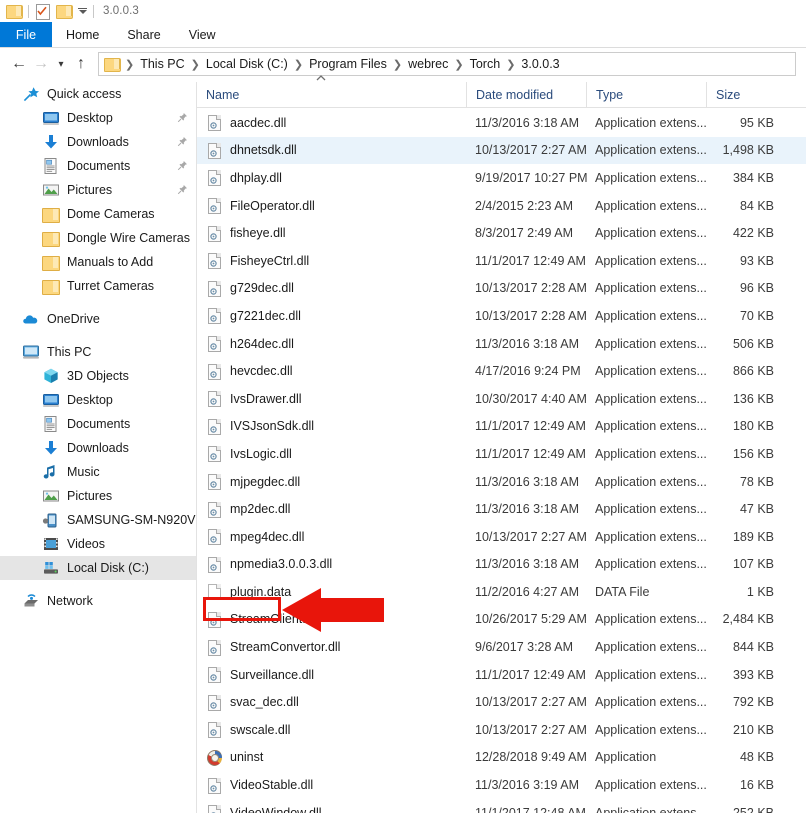 The image size is (806, 813). Describe the element at coordinates (42, 11) in the screenshot. I see `properties-checkmark-icon` at that location.